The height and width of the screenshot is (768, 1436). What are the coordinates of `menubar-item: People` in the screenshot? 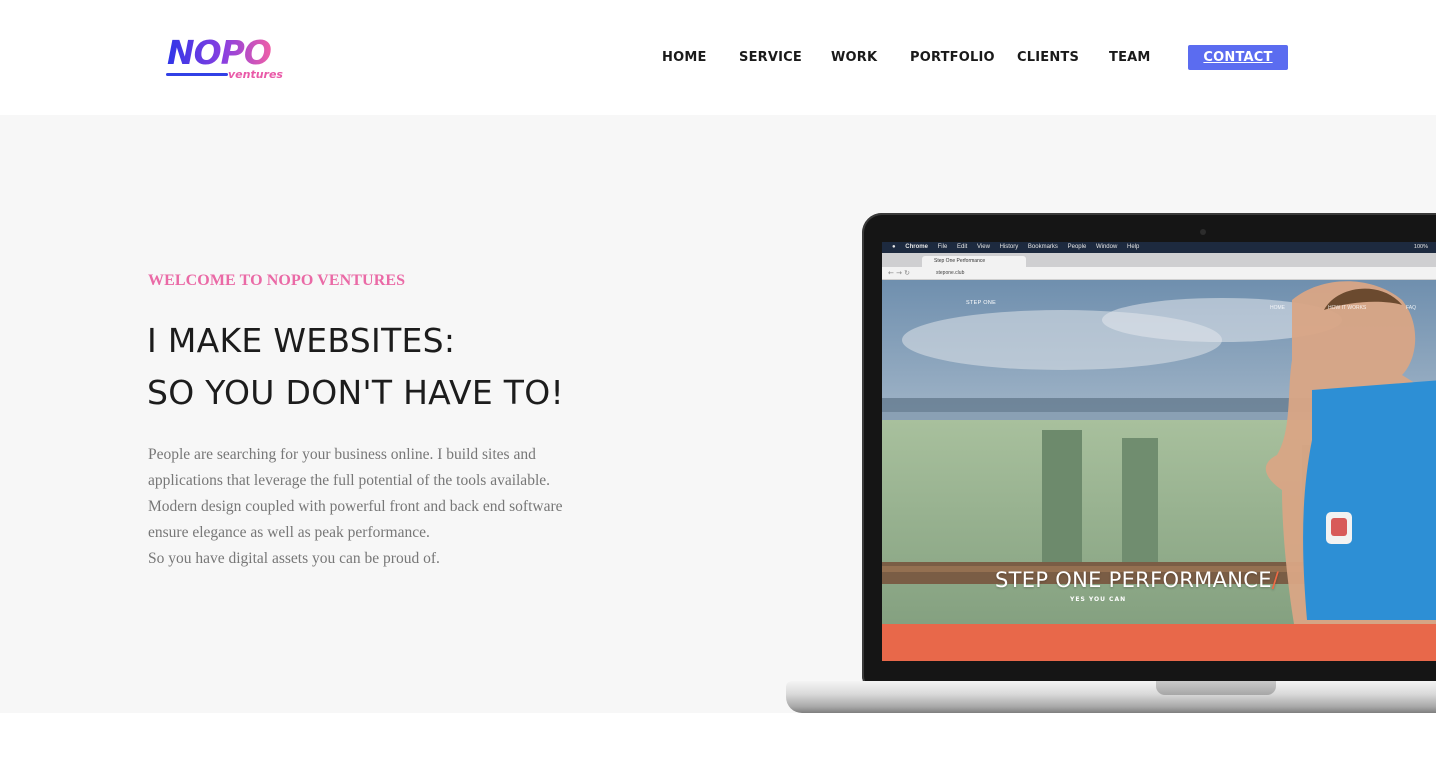 It's located at (1077, 247).